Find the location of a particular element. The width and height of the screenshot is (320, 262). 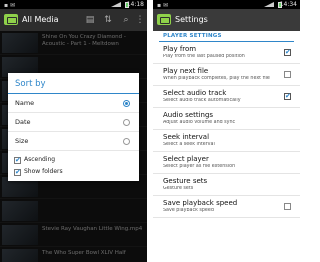

ascending-checkbox-row: Ascending is located at coordinates (74, 160).